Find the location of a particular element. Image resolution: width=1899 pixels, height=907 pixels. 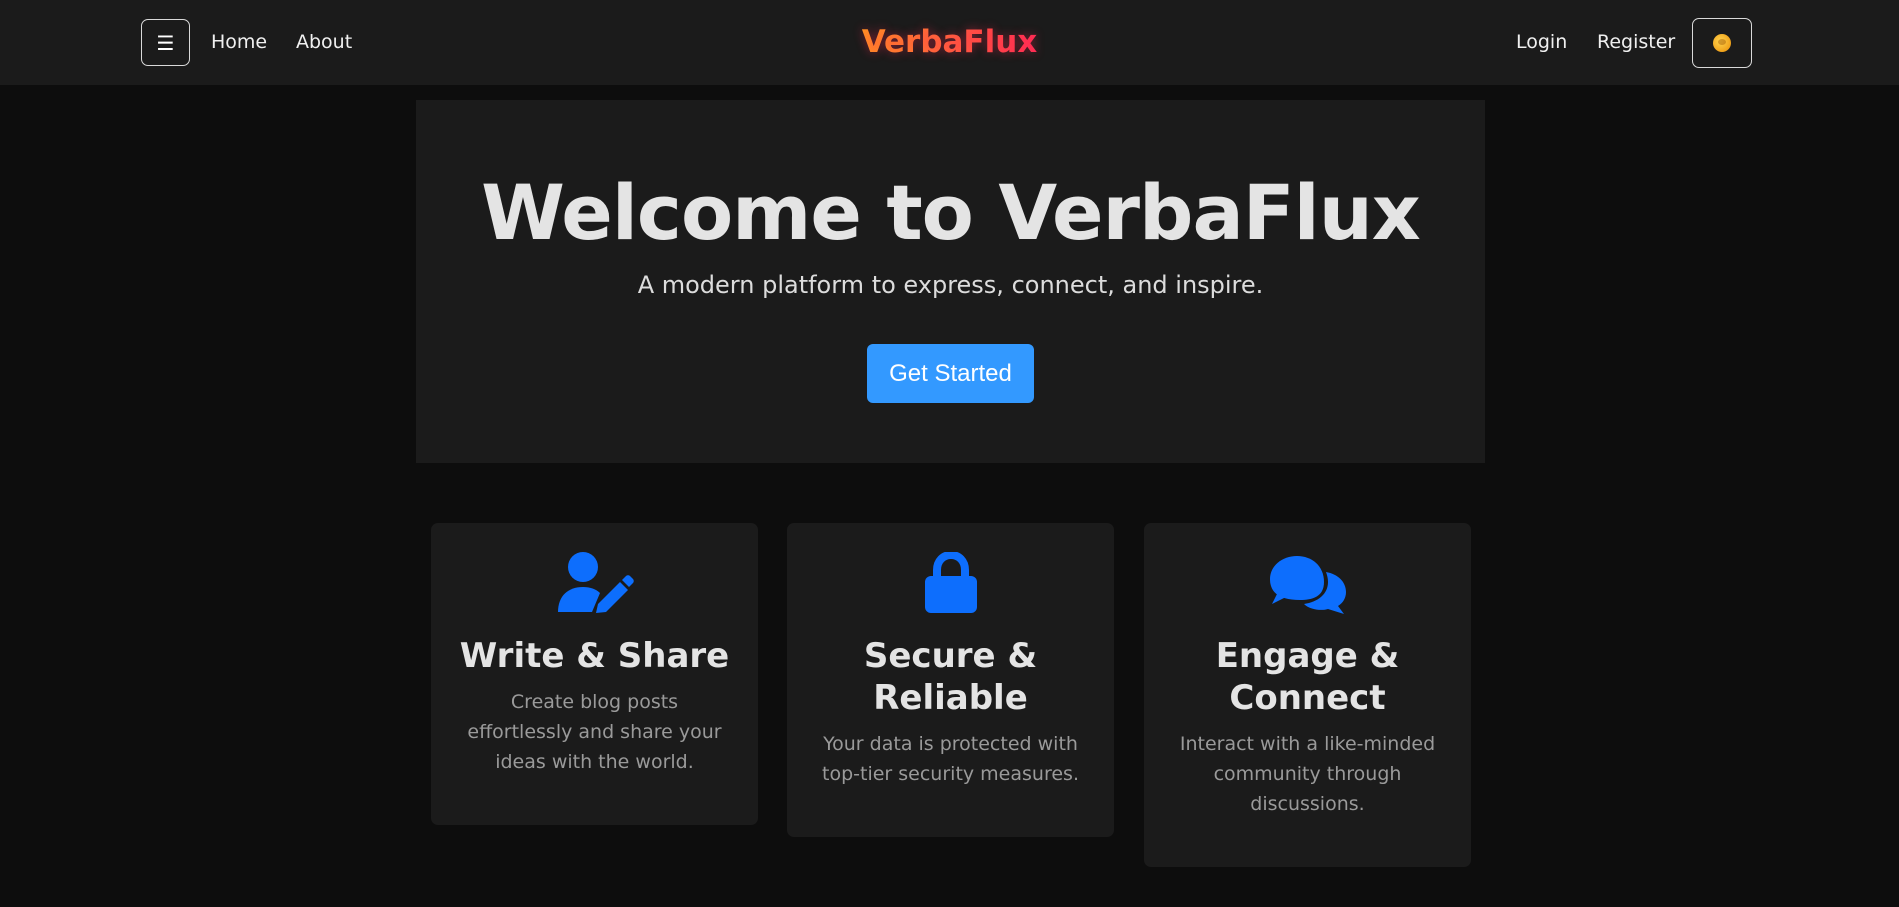

nav-link-about: About is located at coordinates (324, 42).